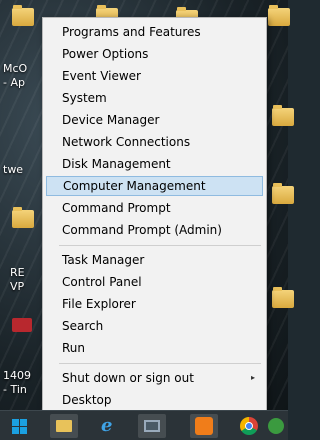 The width and height of the screenshot is (320, 440). I want to click on file-explorer-button, so click(64, 426).